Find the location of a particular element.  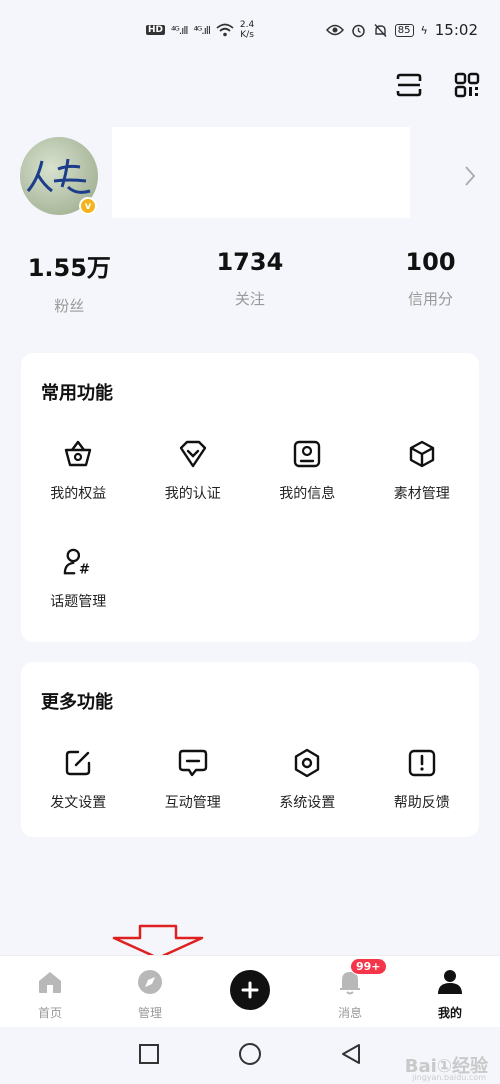

edit-icon is located at coordinates (78, 763).